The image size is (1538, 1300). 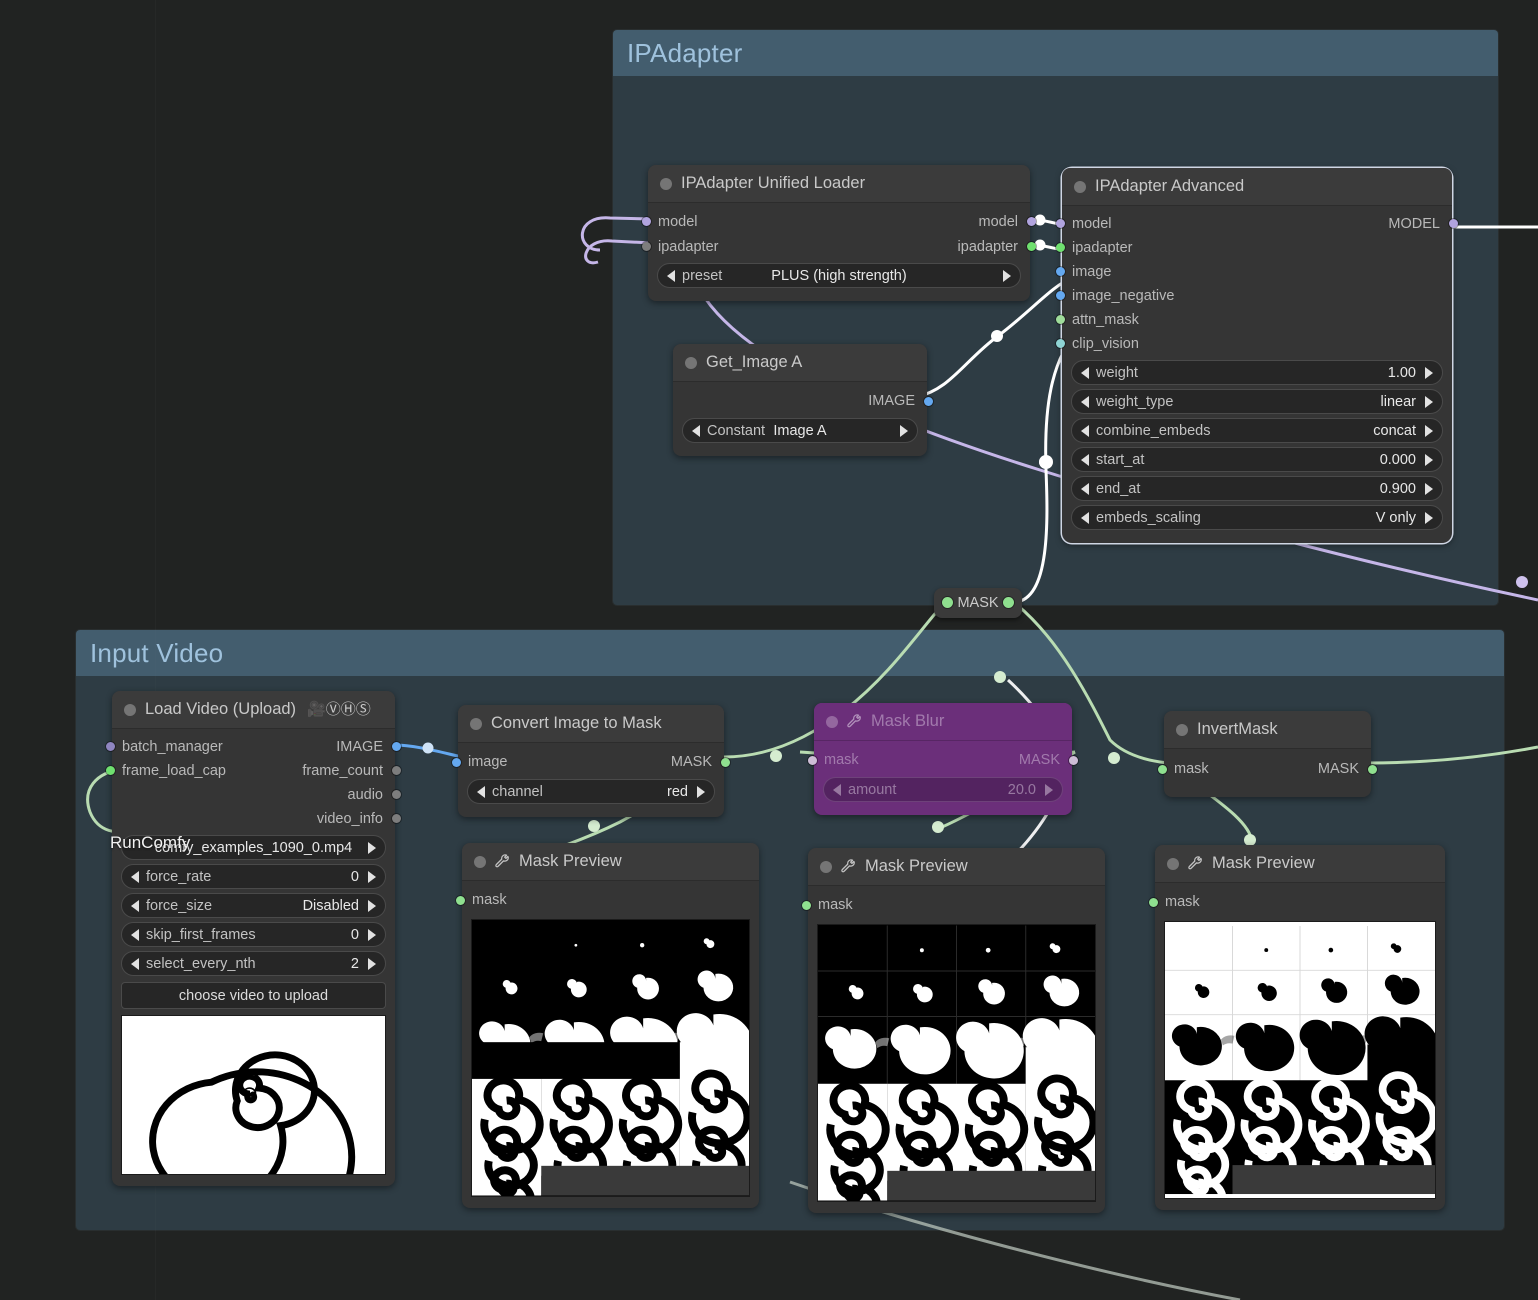 What do you see at coordinates (1060, 319) in the screenshot?
I see `input-dot-attn-mask` at bounding box center [1060, 319].